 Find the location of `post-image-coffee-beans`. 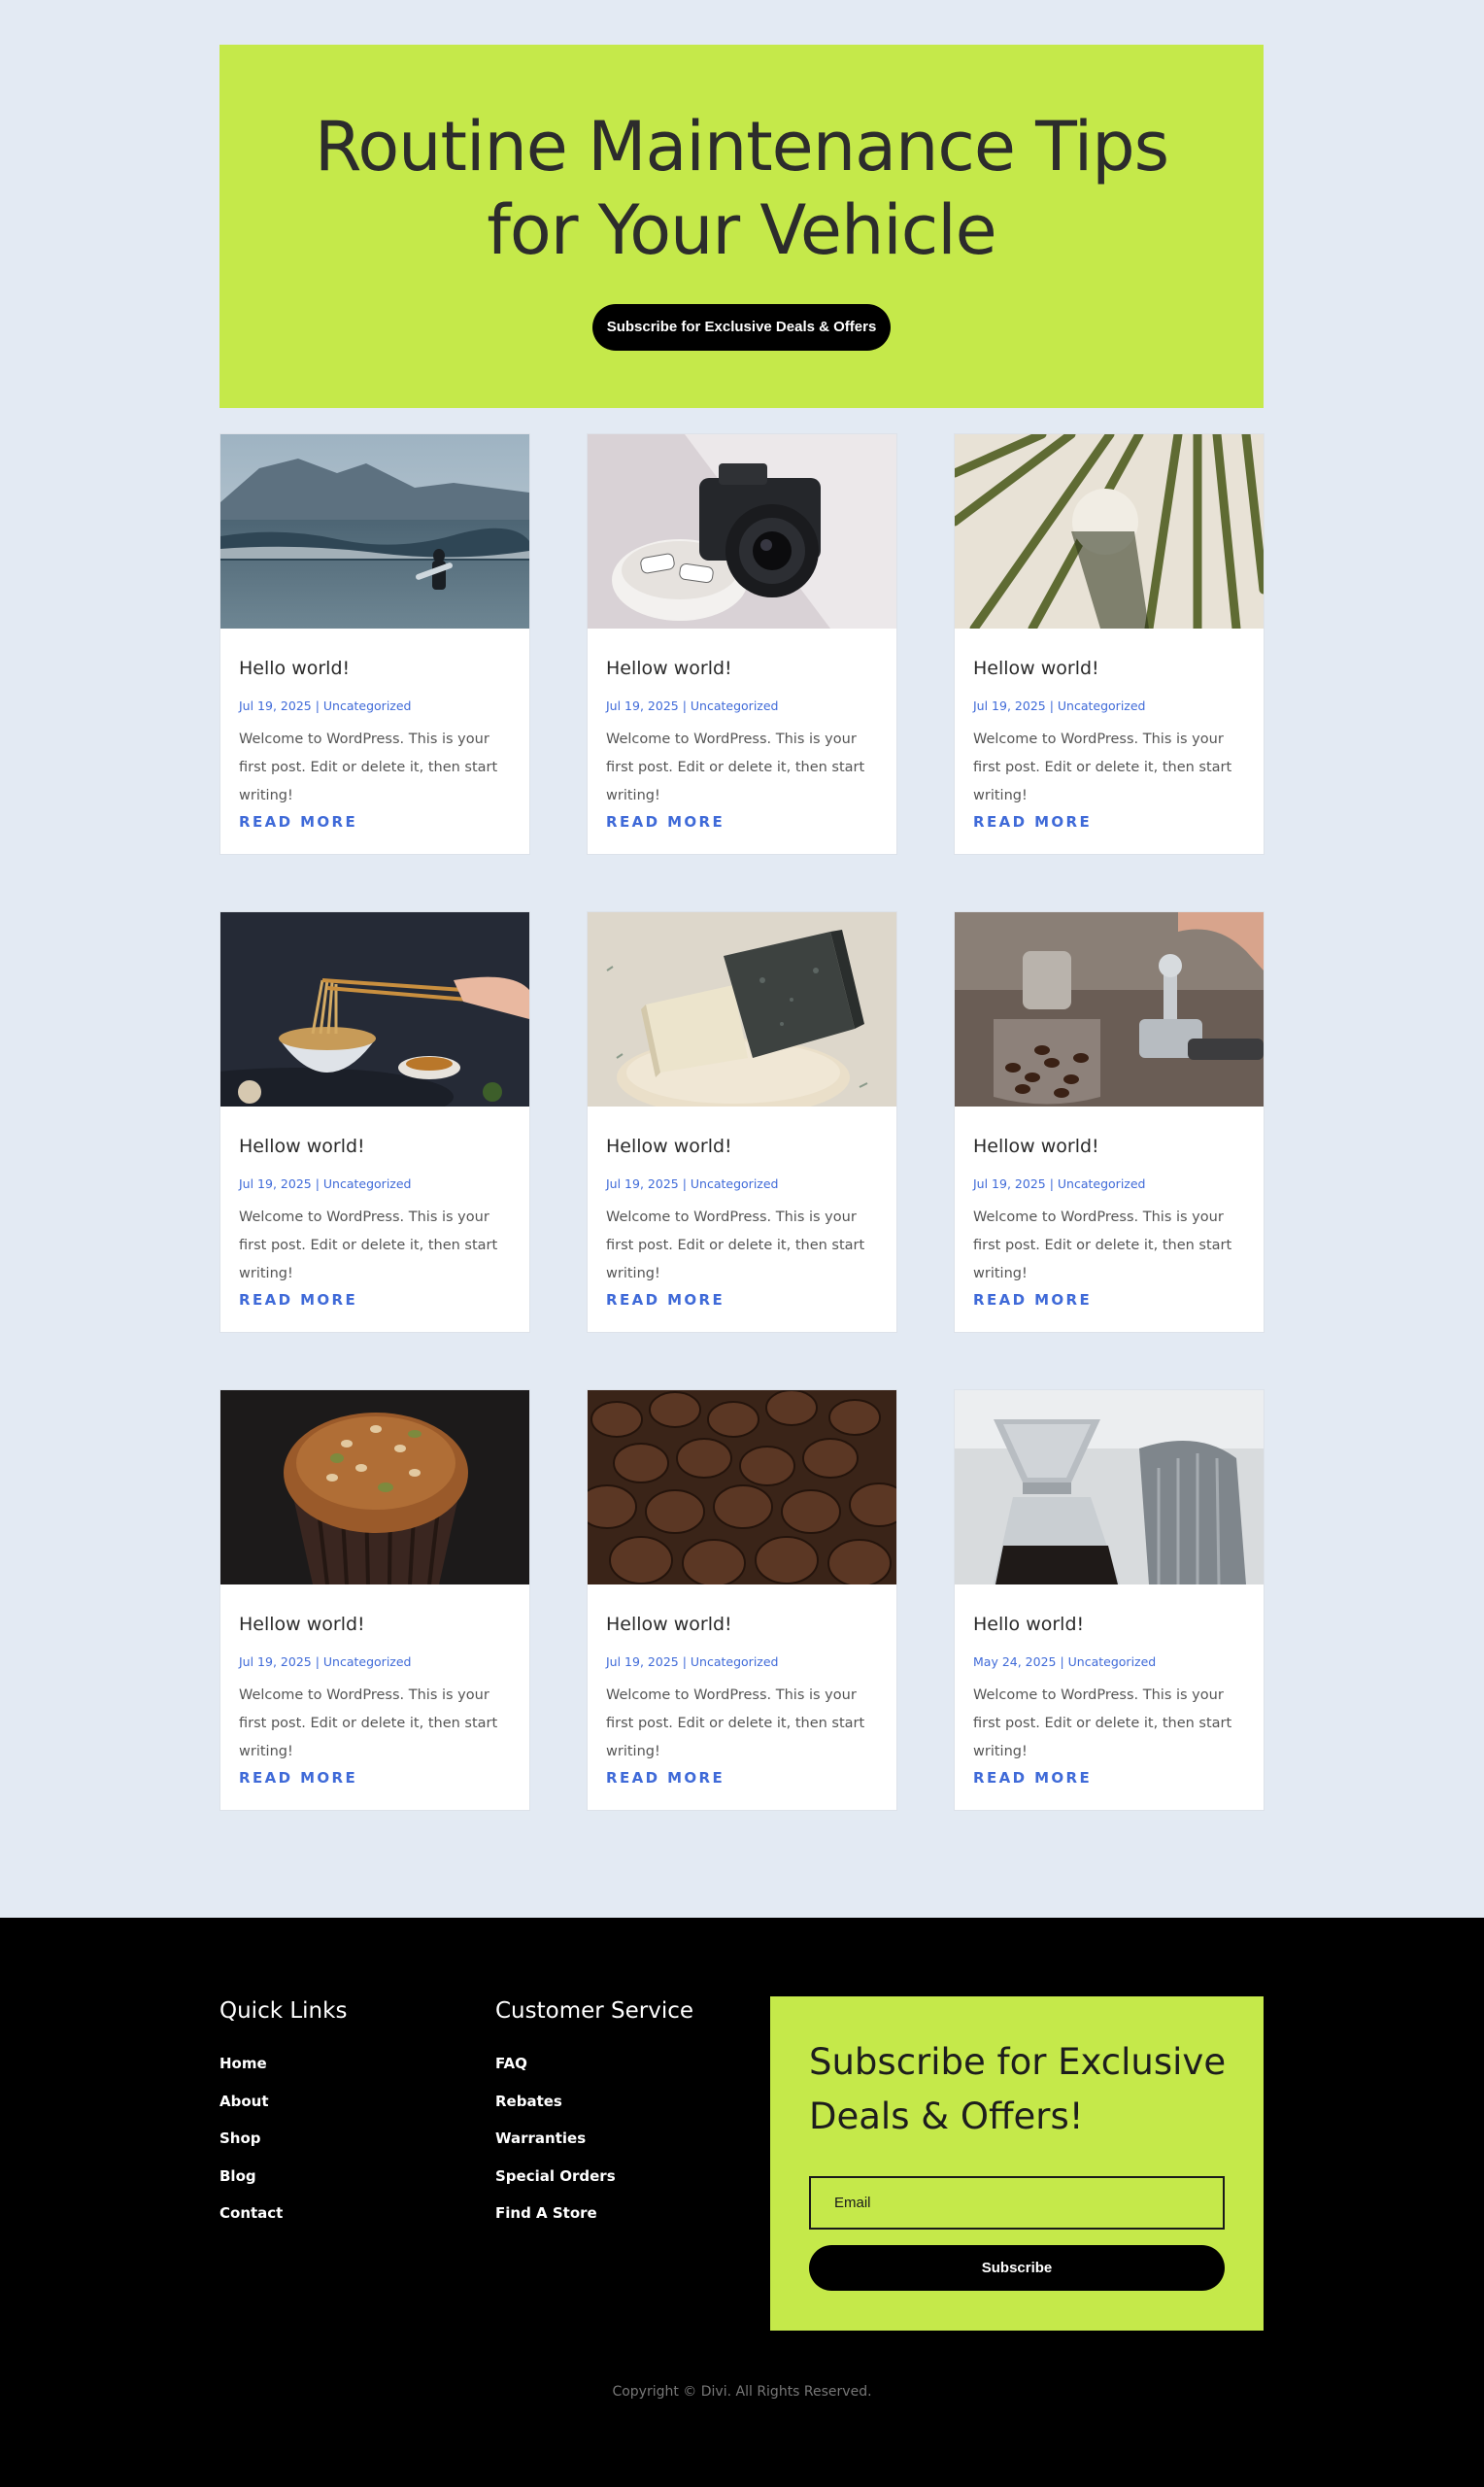

post-image-coffee-beans is located at coordinates (742, 1487).